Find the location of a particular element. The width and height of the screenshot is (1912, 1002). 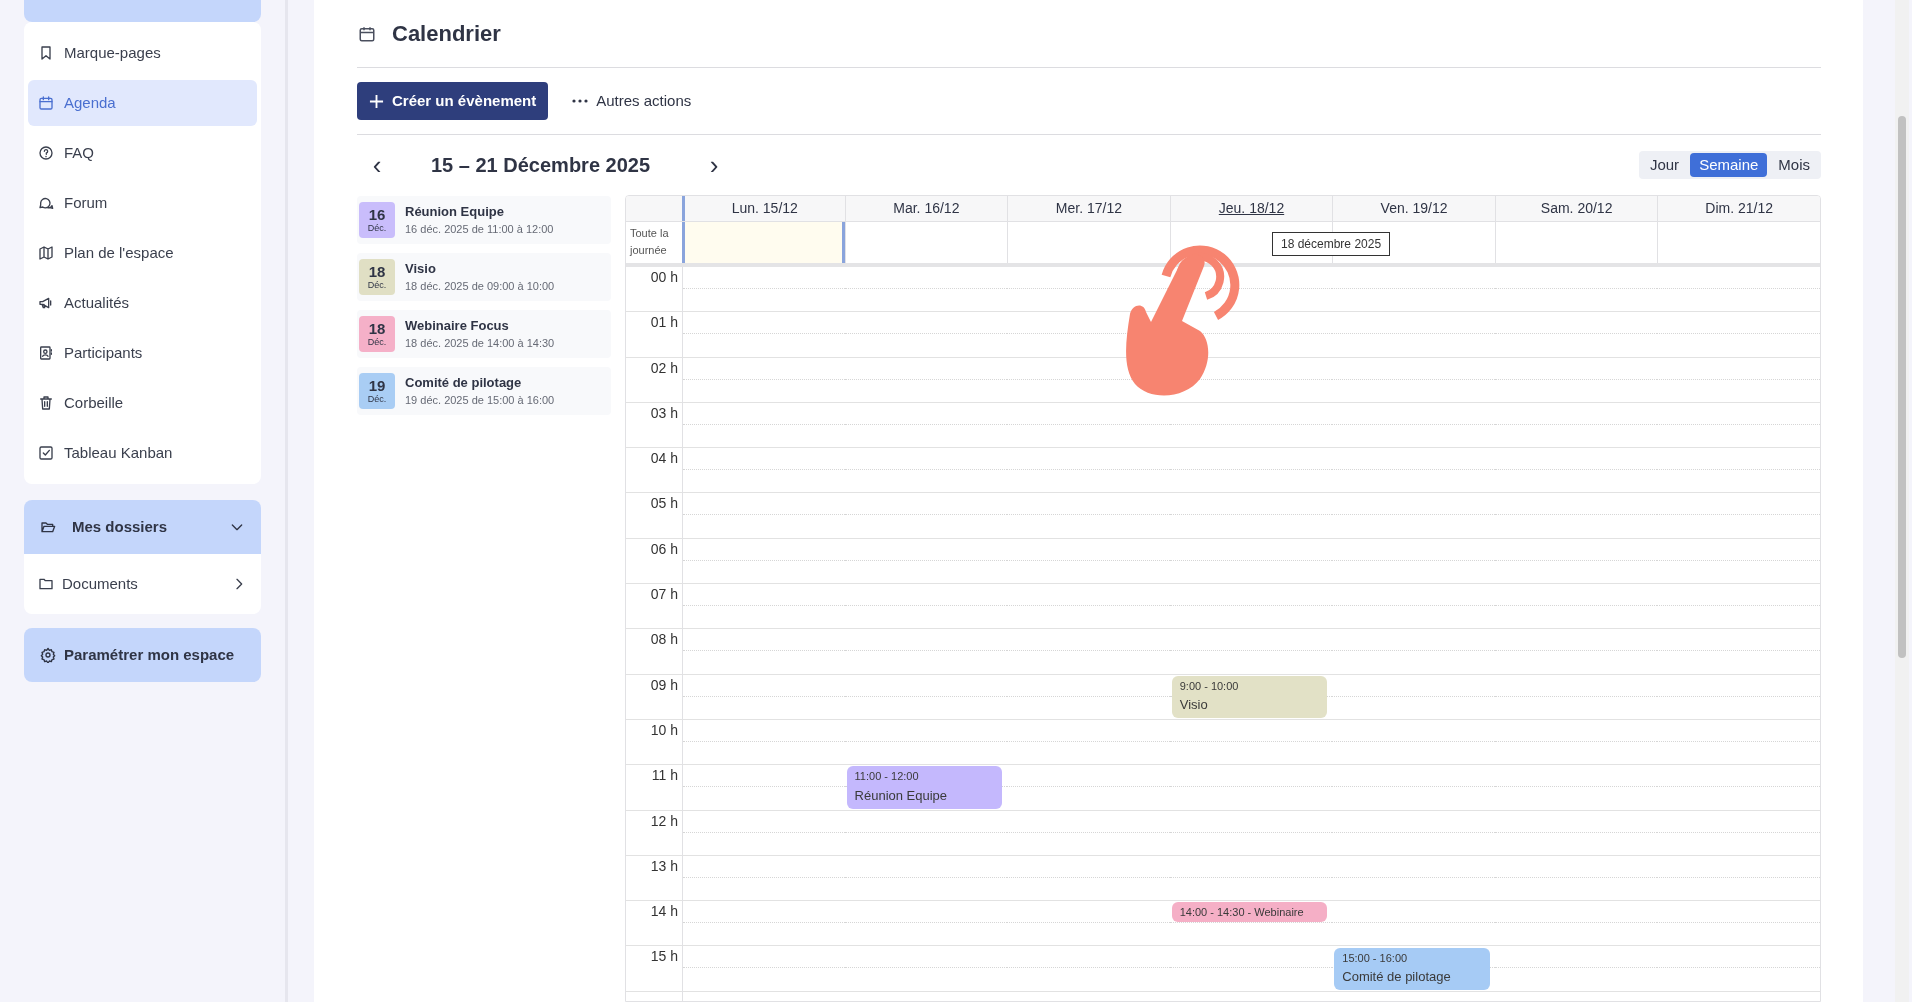

event-card: 16 Déc. Réunion Equipe 16 déc. 2025 de 11:00 à 12:00 is located at coordinates (484, 220).